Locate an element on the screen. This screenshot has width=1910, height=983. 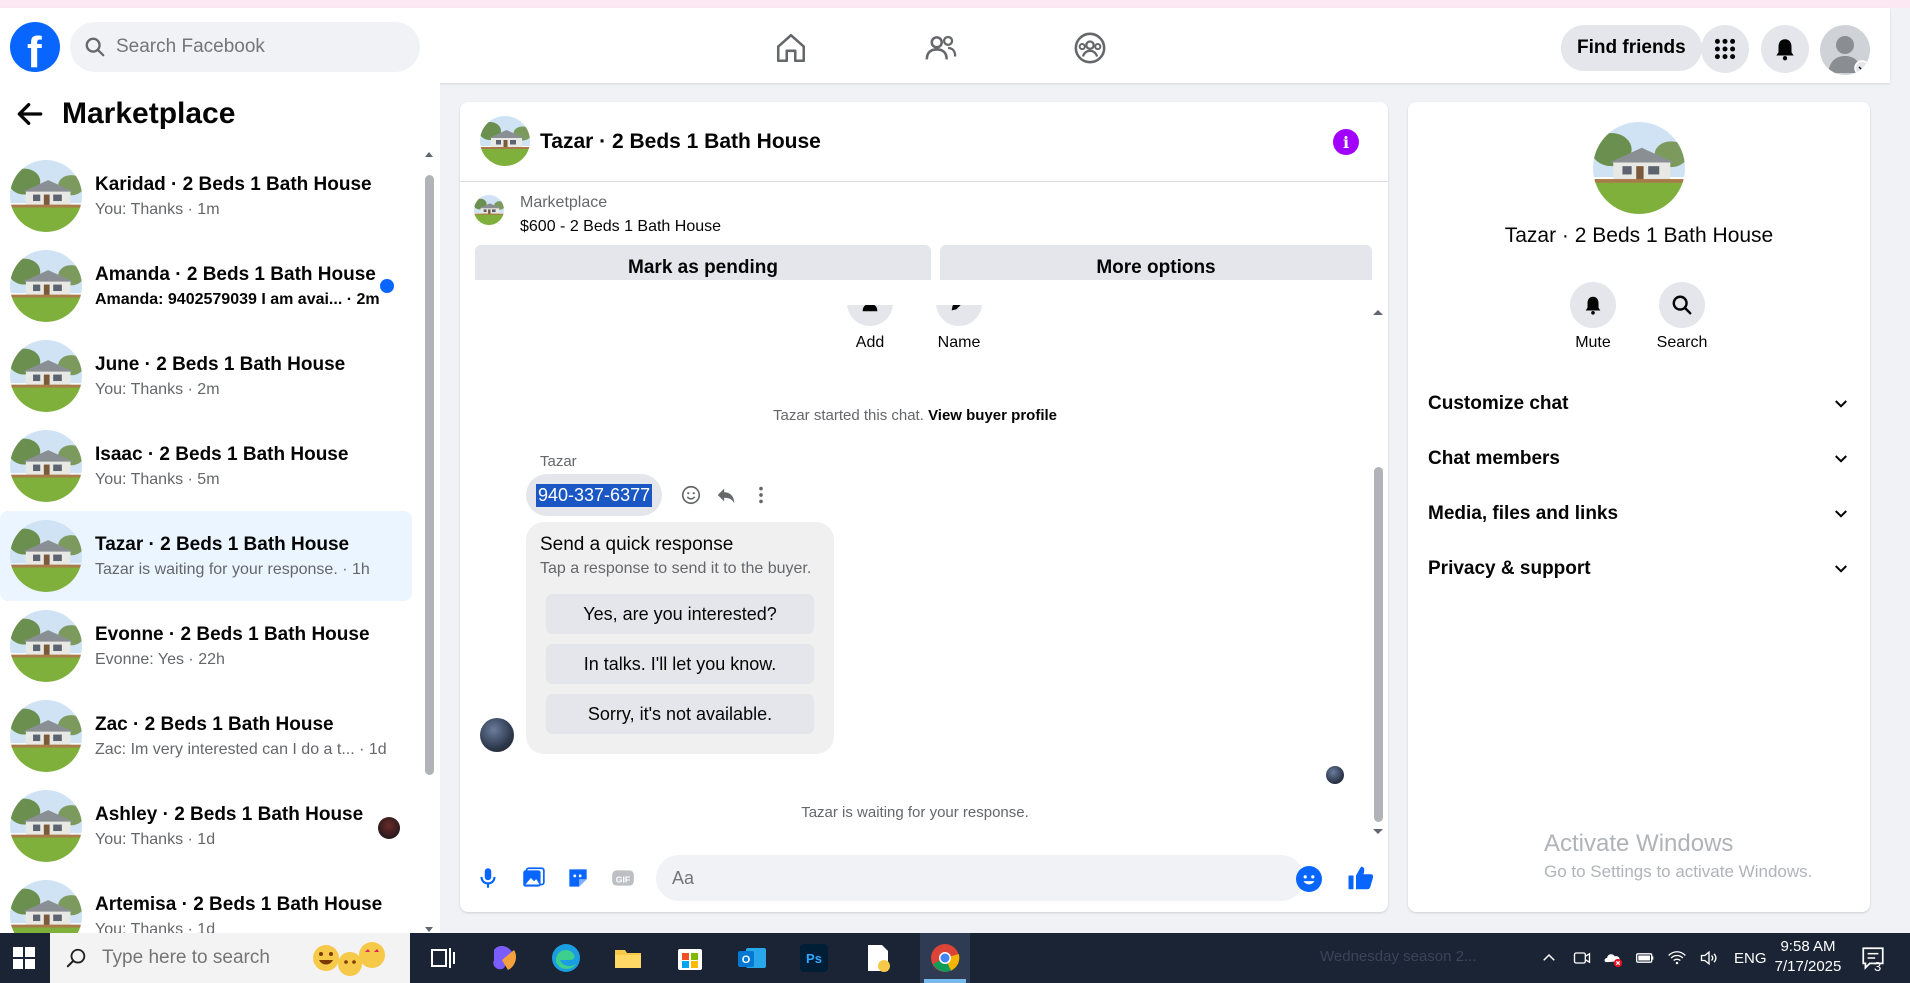
page-scrollbar is located at coordinates (1901, 508).